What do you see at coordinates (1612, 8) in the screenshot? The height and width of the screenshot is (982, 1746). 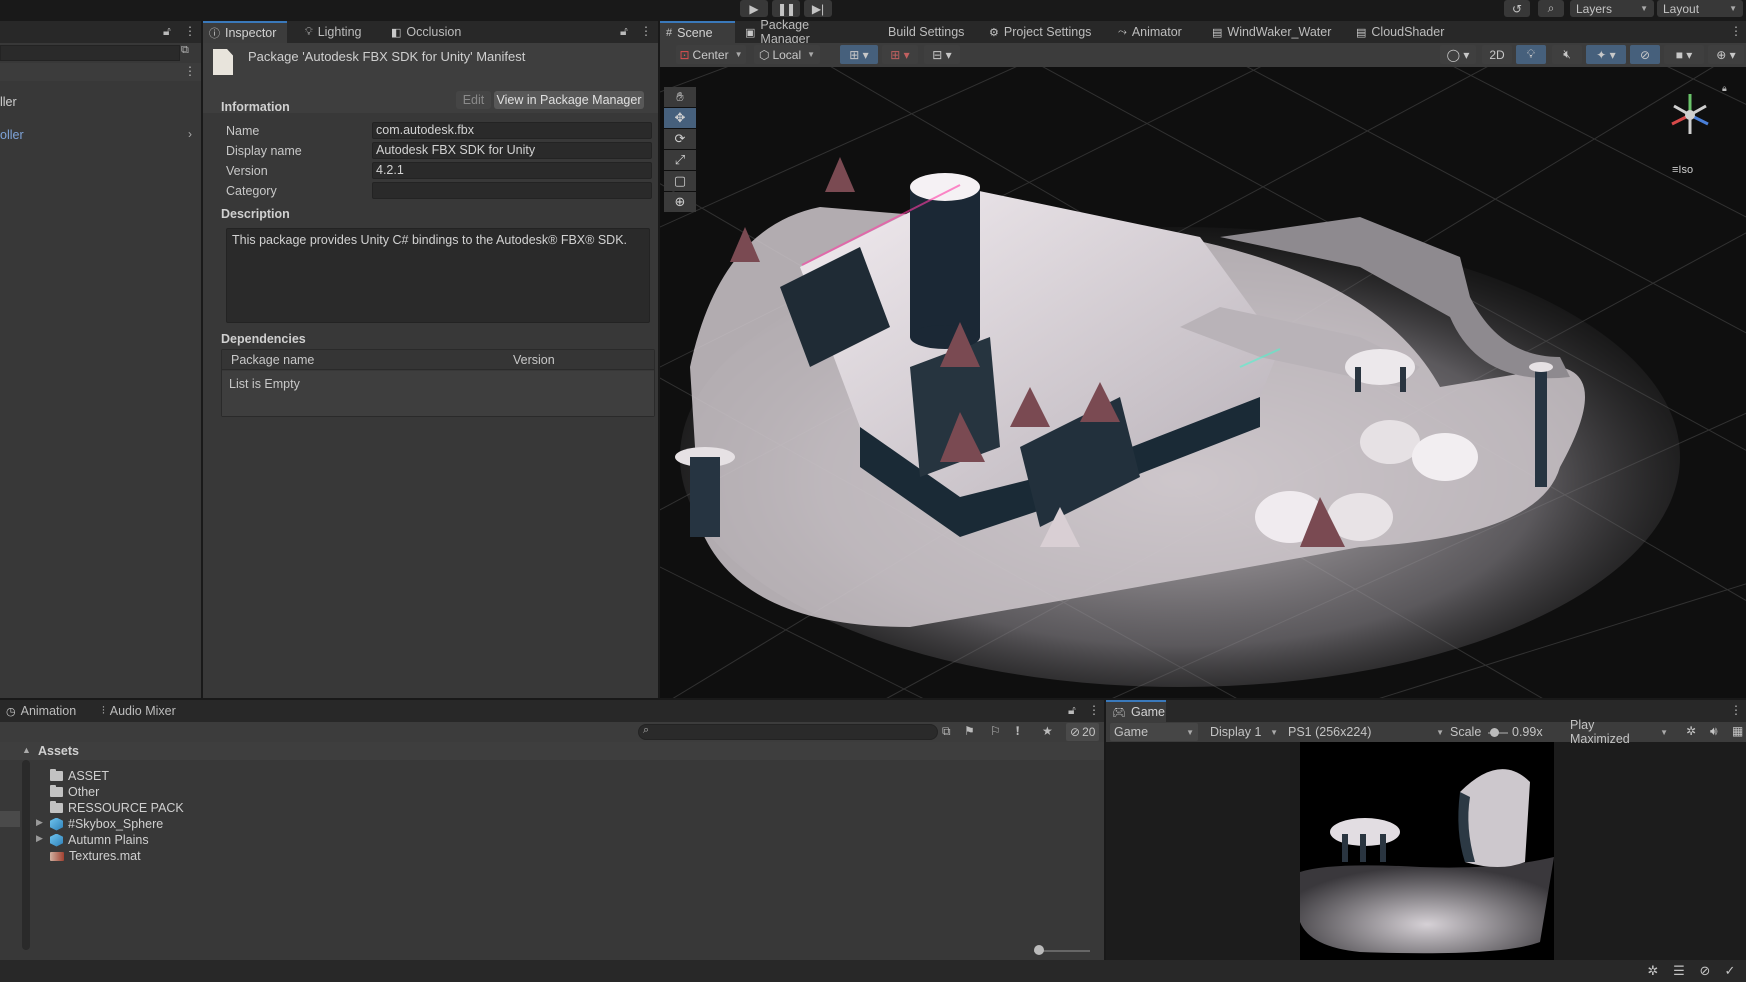 I see `layers-dropdown: Layers ▼` at bounding box center [1612, 8].